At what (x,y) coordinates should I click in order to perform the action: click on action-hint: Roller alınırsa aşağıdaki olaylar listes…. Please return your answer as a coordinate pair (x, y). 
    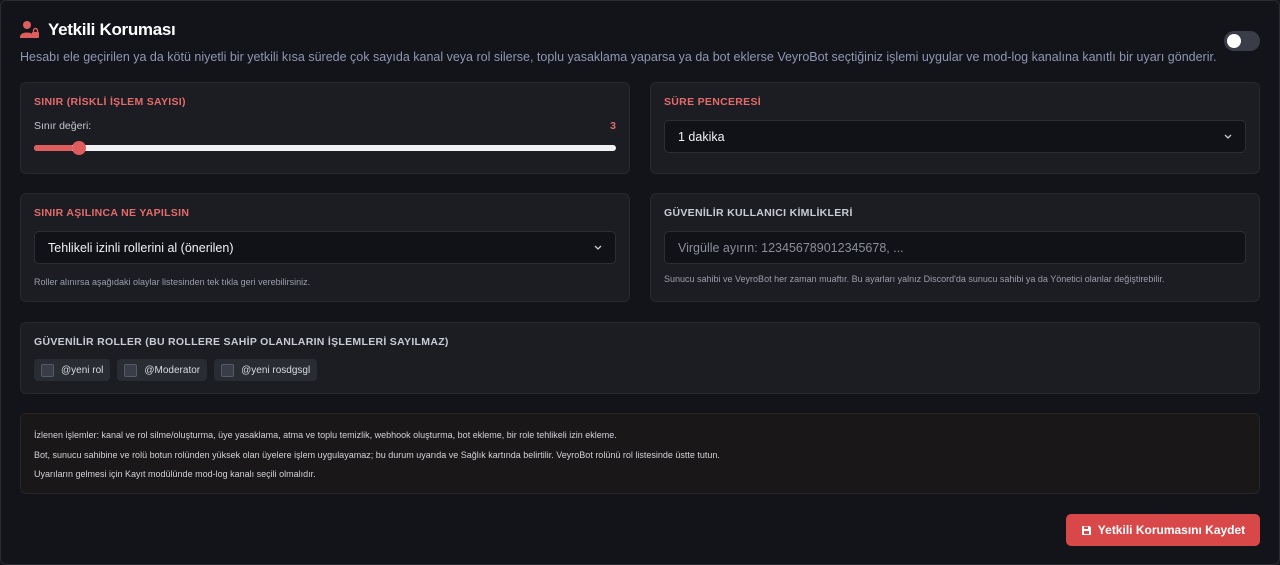
    Looking at the image, I should click on (172, 282).